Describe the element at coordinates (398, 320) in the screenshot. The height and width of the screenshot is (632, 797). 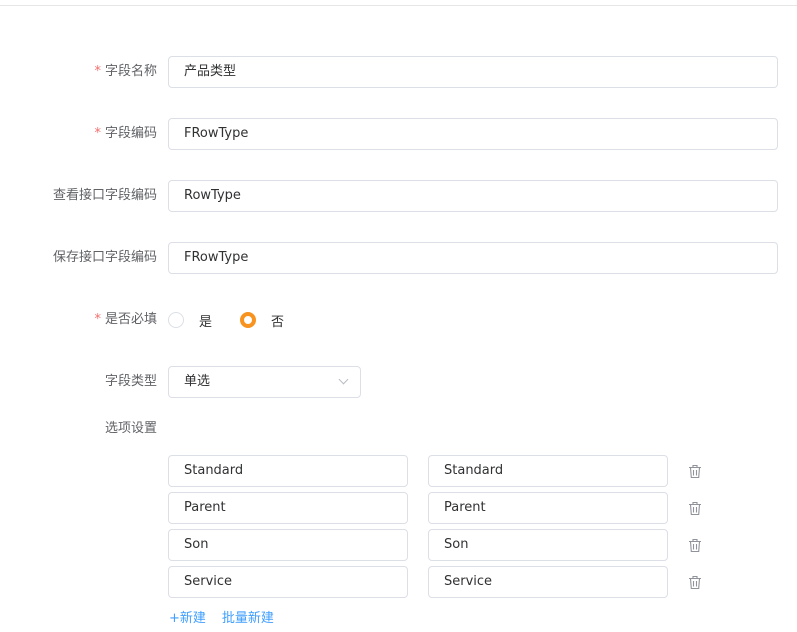
I see `is-required-row: * 是否必填 是 否` at that location.